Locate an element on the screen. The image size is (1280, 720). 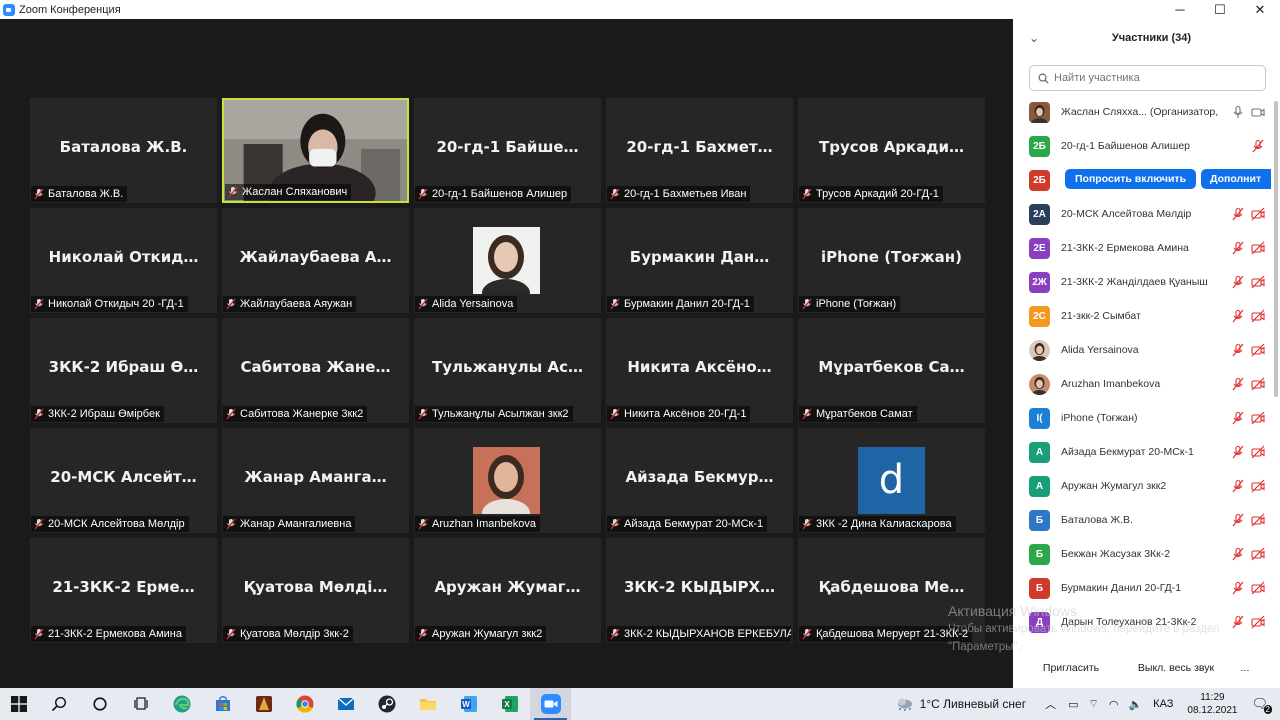
participant-row: А Аружан Жумагул зкк2 is located at coordinates (1142, 486).